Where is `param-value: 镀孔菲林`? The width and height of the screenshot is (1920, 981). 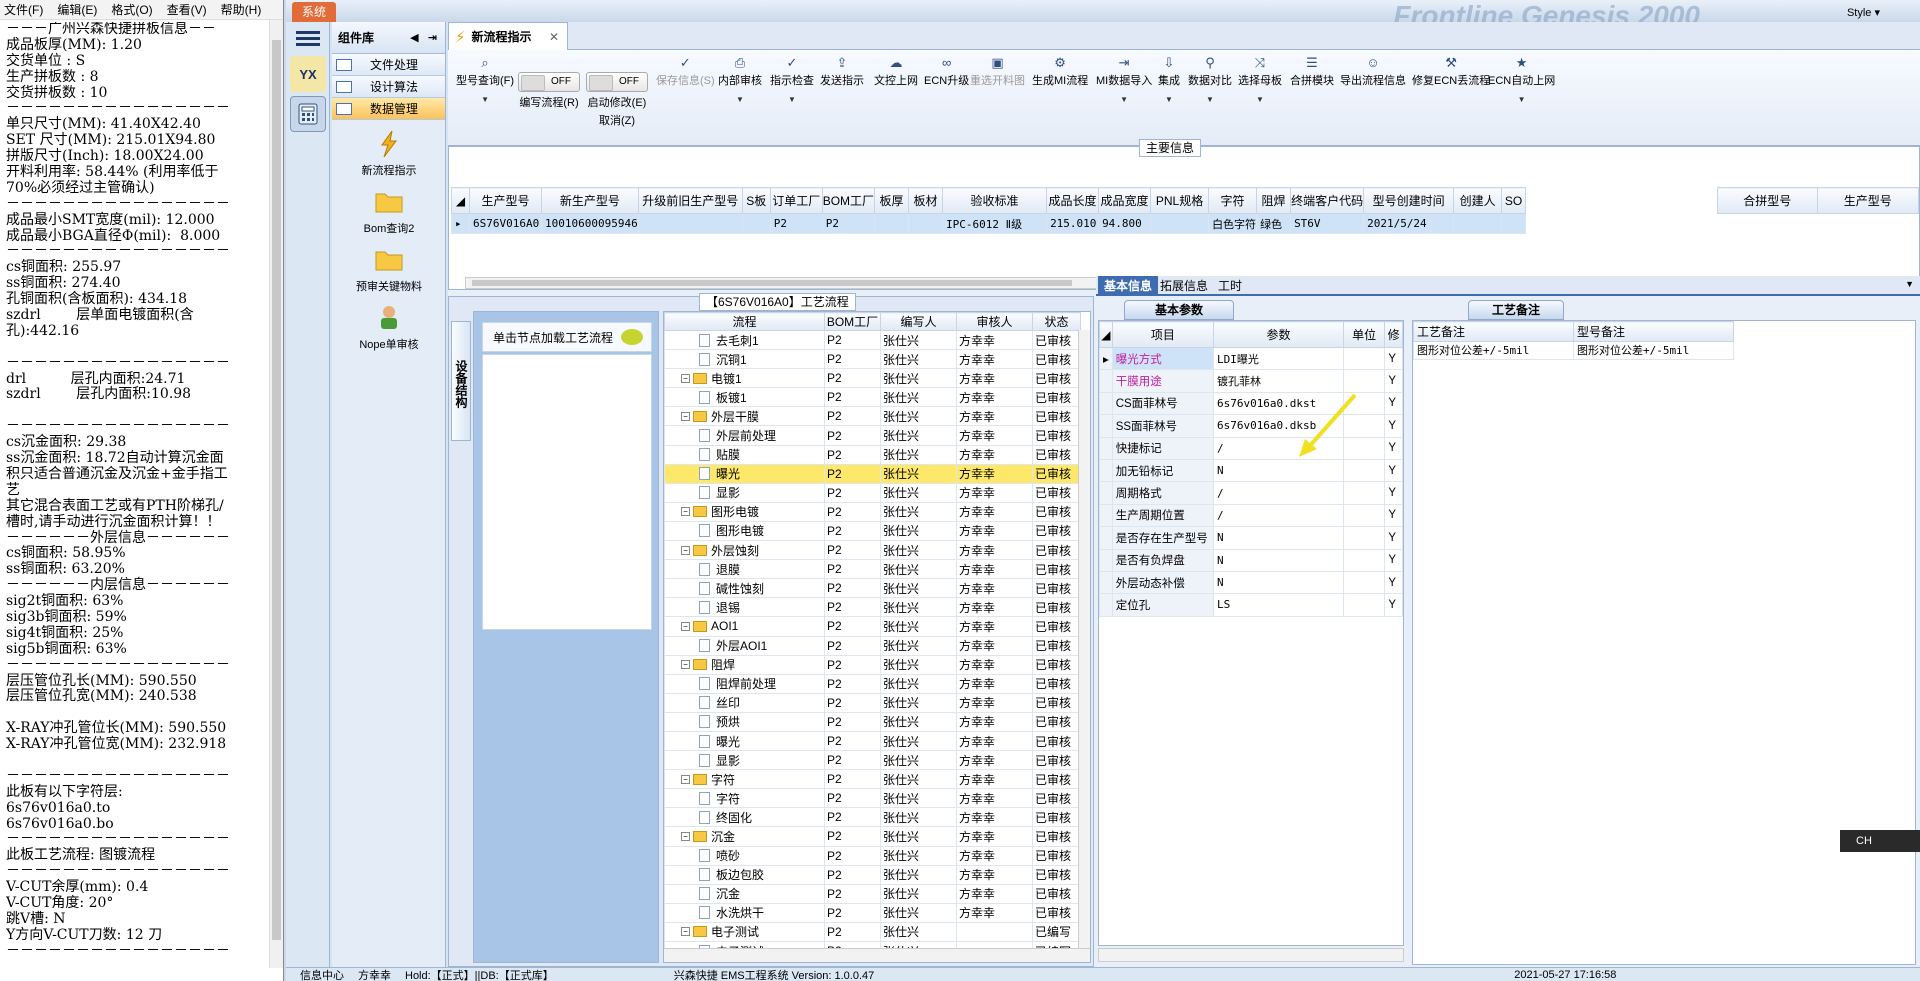
param-value: 镀孔菲林 is located at coordinates (1278, 381).